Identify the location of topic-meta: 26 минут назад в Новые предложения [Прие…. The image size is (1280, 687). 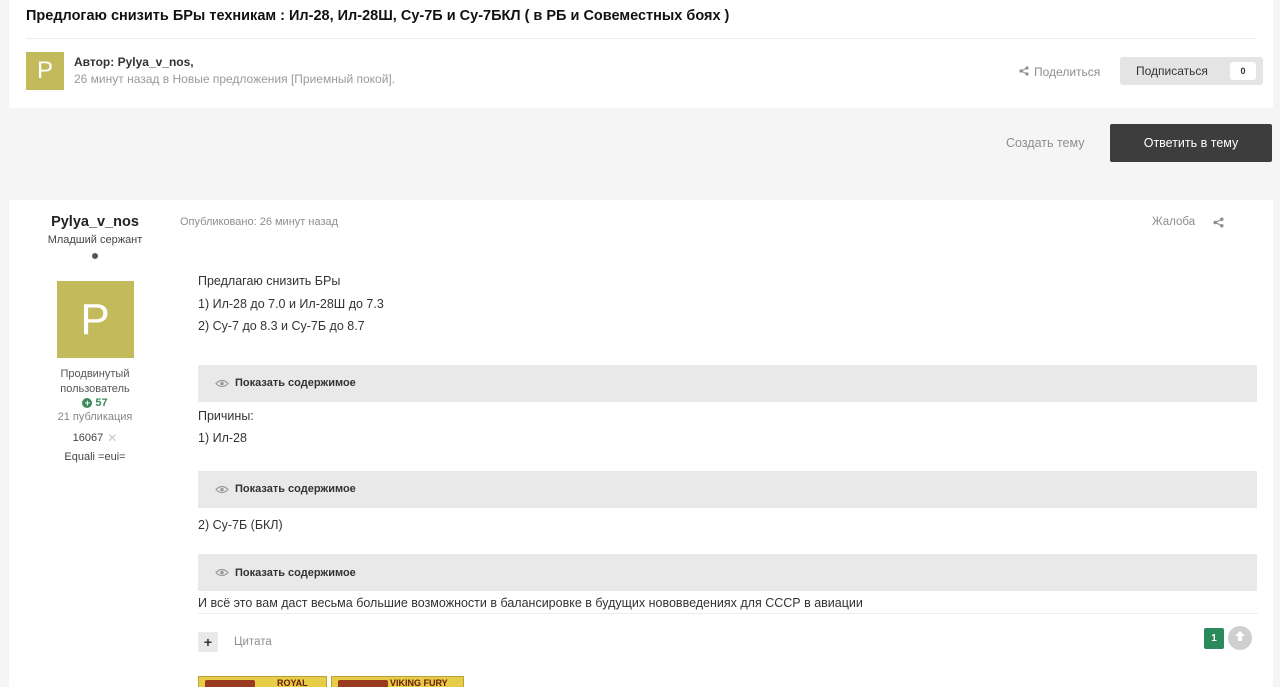
(235, 79).